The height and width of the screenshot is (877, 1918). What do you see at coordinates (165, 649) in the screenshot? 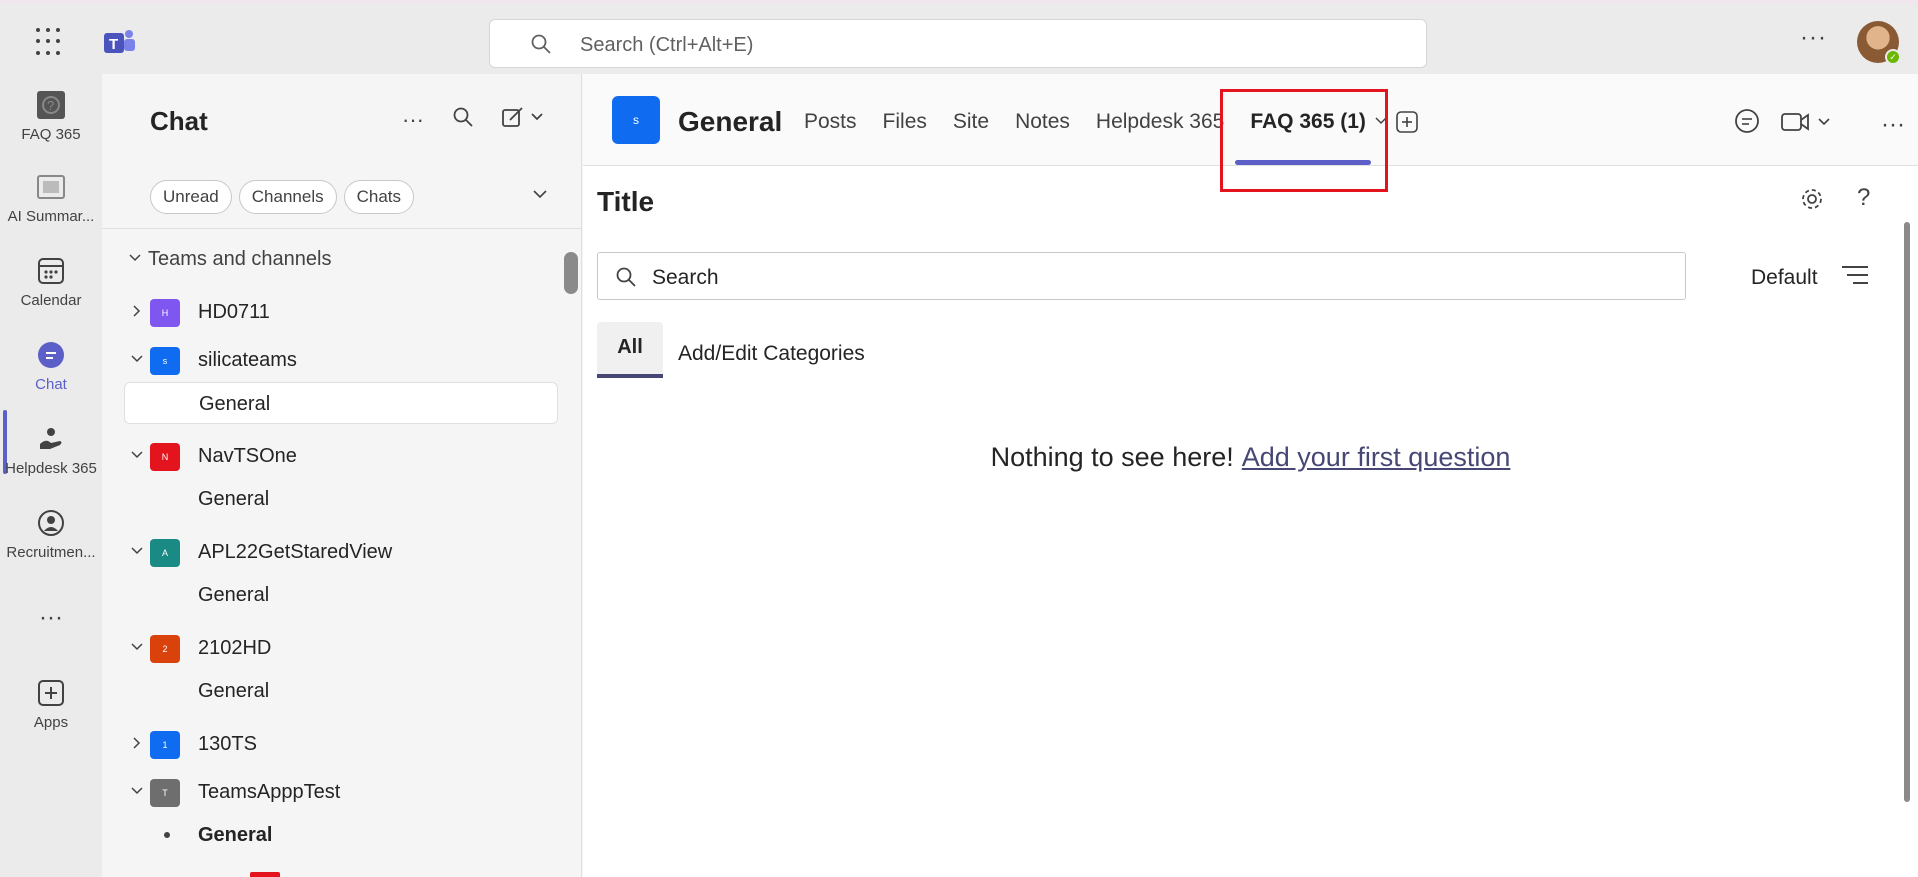
I see `team-avatar: 2` at bounding box center [165, 649].